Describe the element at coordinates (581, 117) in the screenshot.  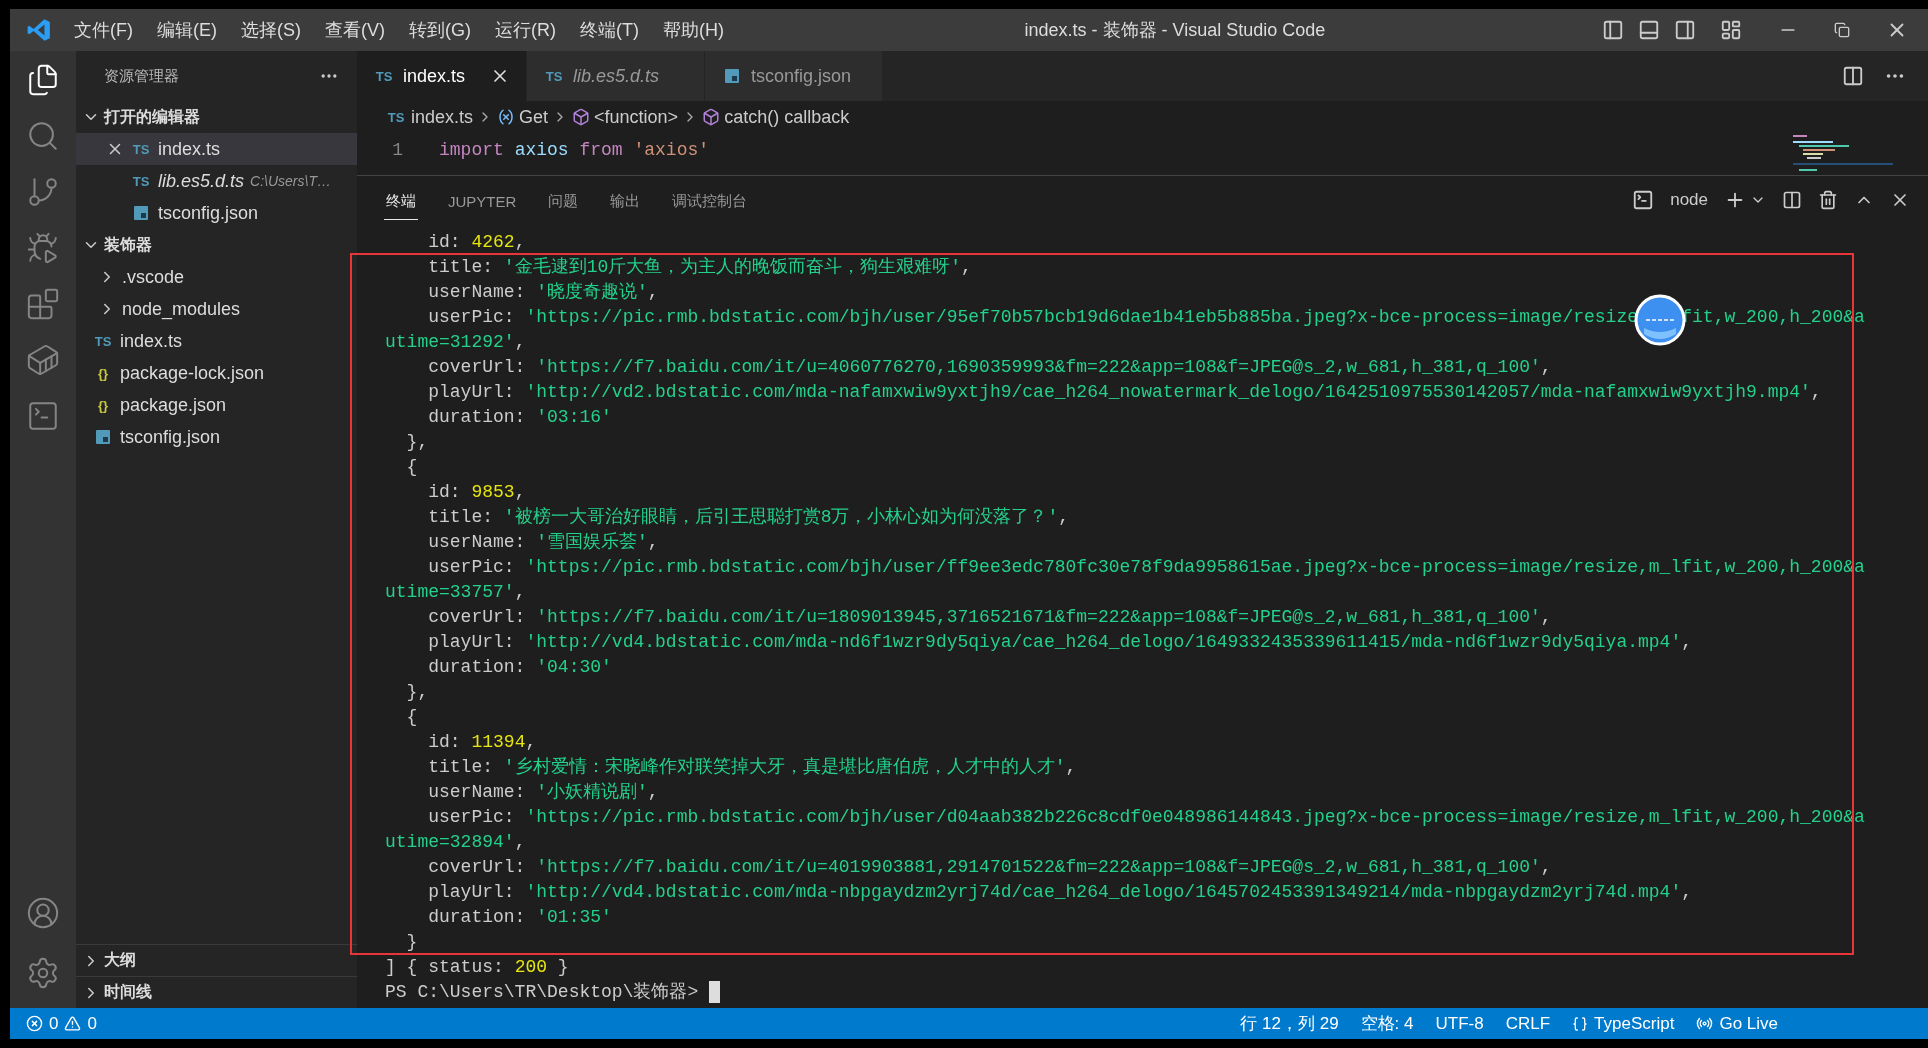
I see `cube-icon` at that location.